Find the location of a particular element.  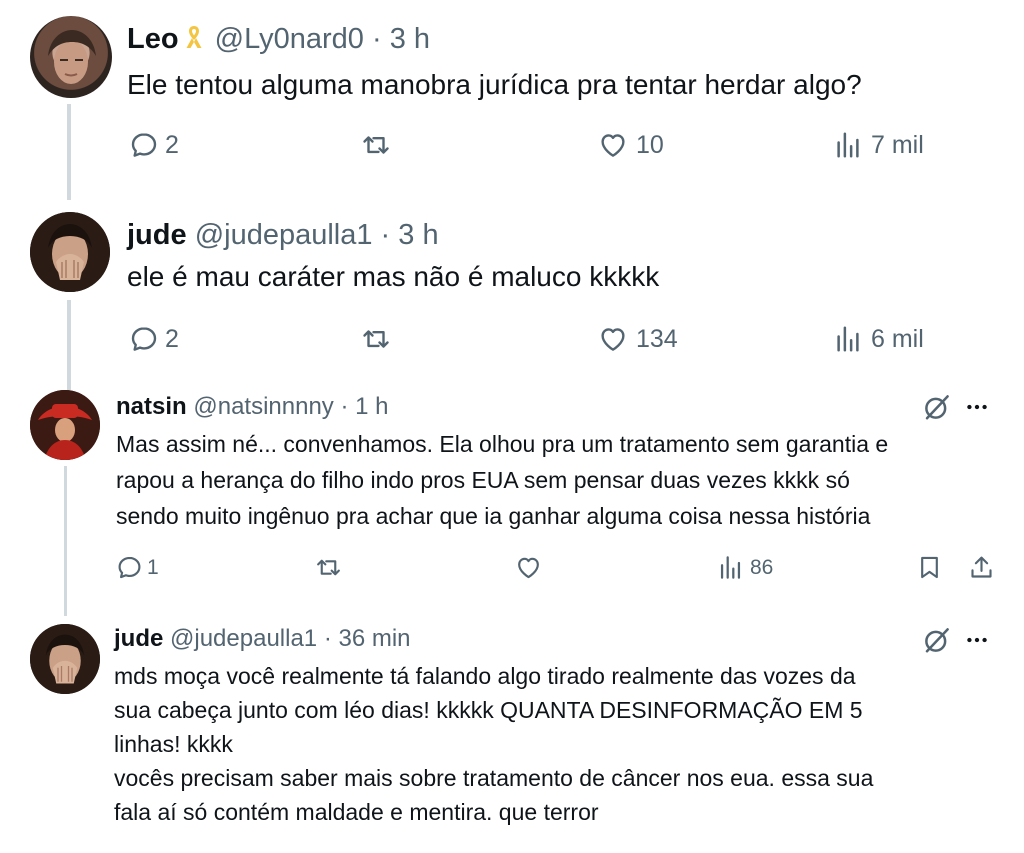

like-count: 134 is located at coordinates (657, 338).